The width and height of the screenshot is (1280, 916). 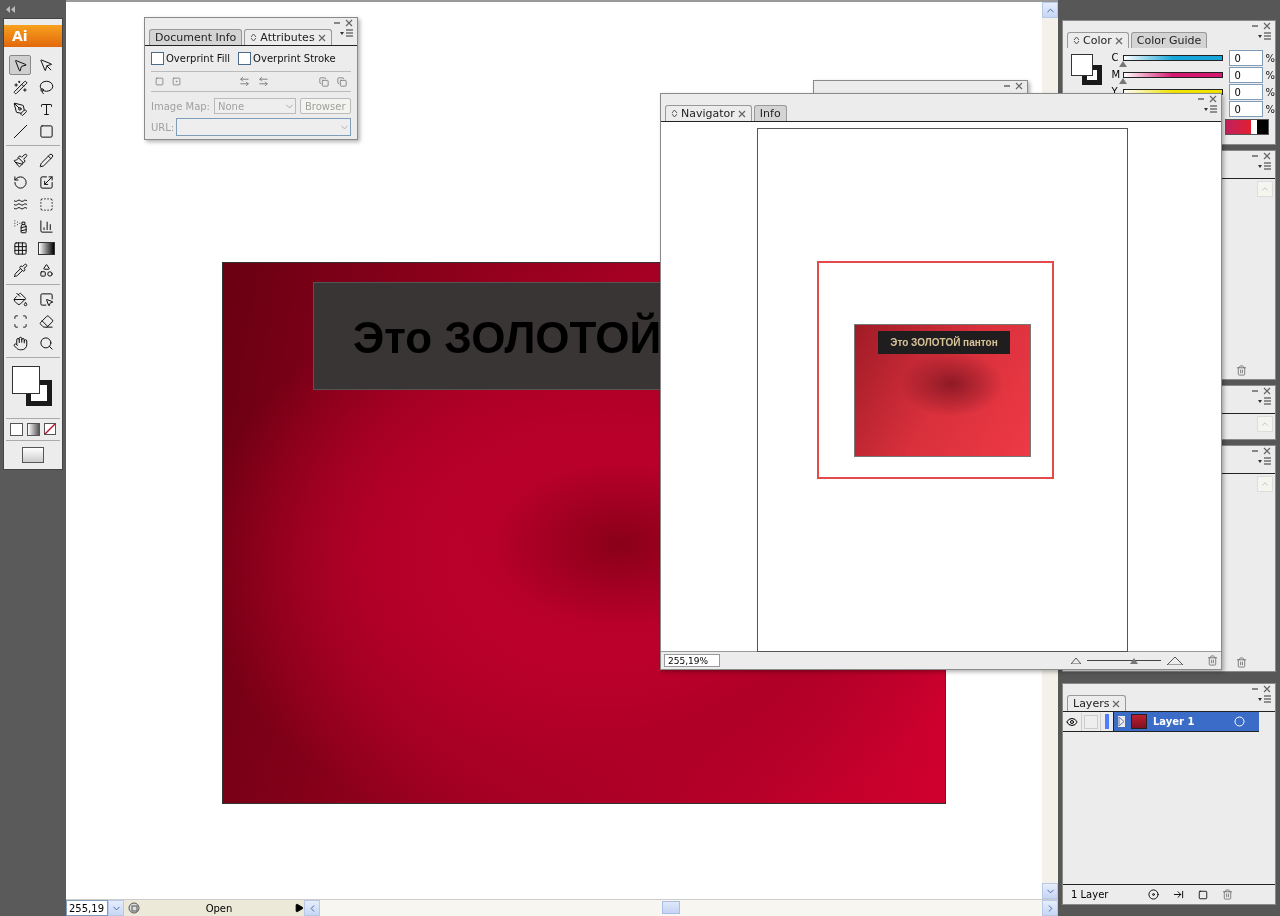 I want to click on gradient-mode-icon, so click(x=33, y=429).